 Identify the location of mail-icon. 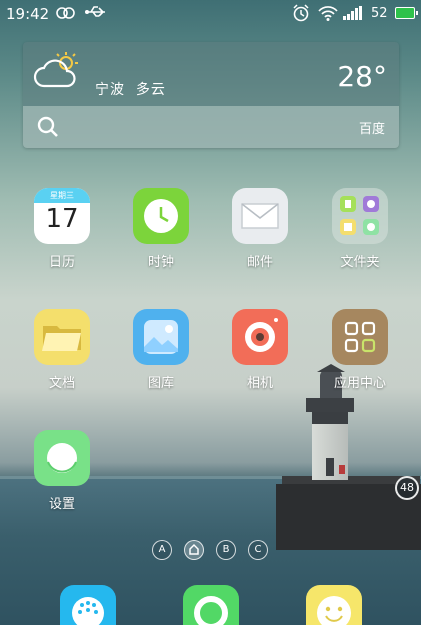
(260, 216).